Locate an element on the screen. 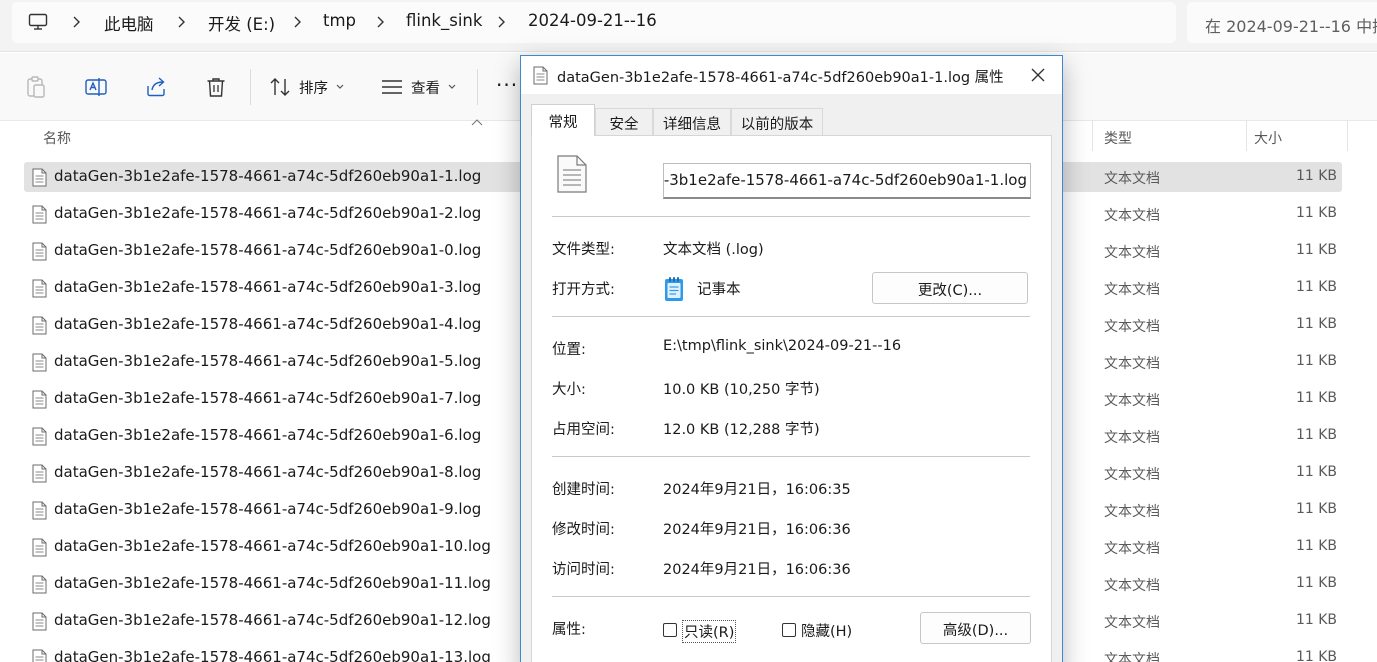 The width and height of the screenshot is (1377, 662). readonly-checkbox-label: 只读(R) is located at coordinates (709, 631).